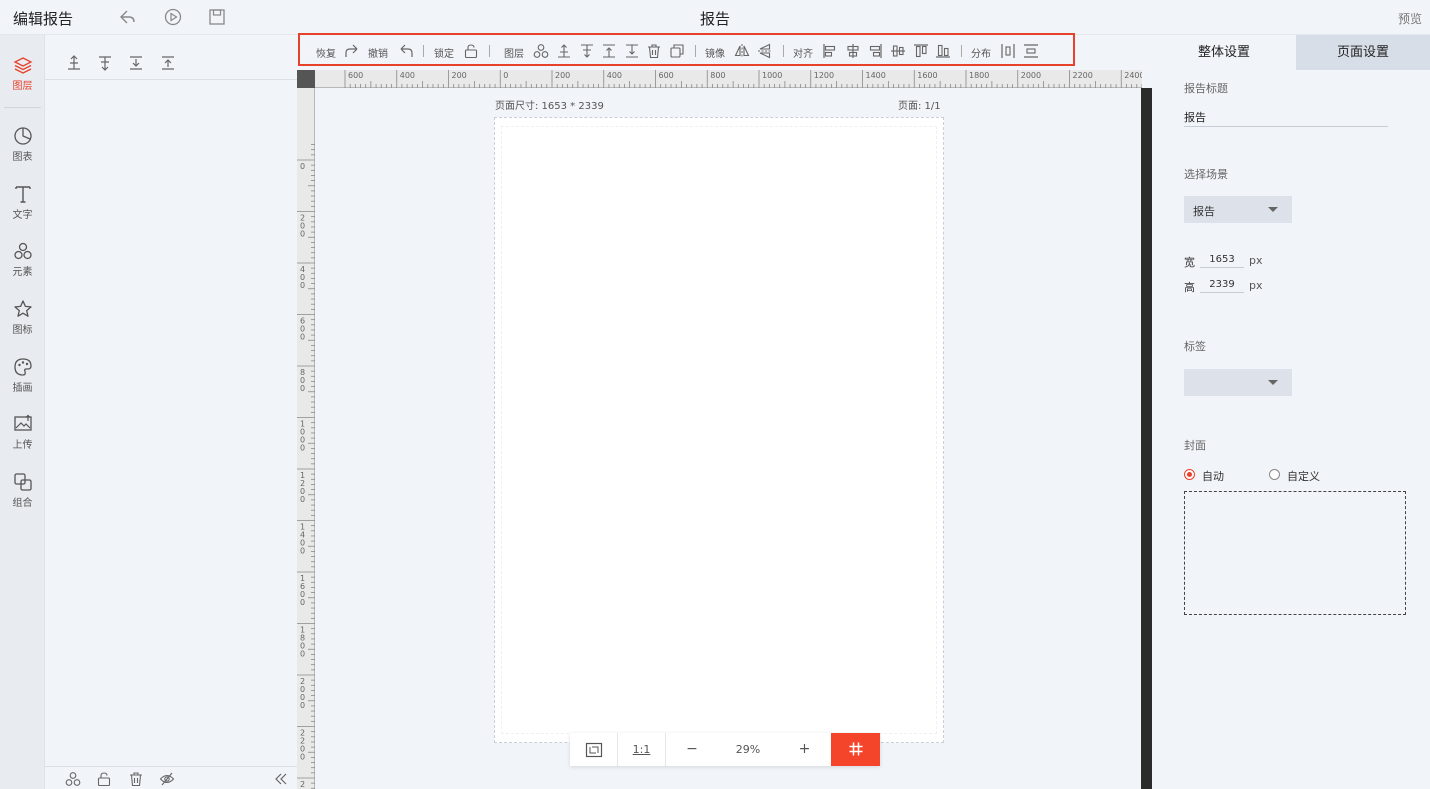  Describe the element at coordinates (875, 51) in the screenshot. I see `align-right-icon` at that location.